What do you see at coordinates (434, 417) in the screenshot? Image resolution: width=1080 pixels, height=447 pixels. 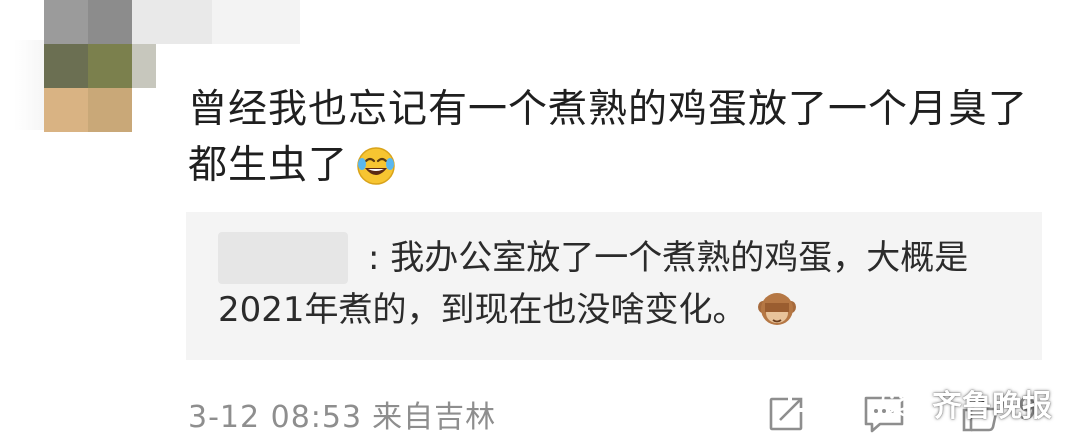 I see `source-location: 来自吉林` at bounding box center [434, 417].